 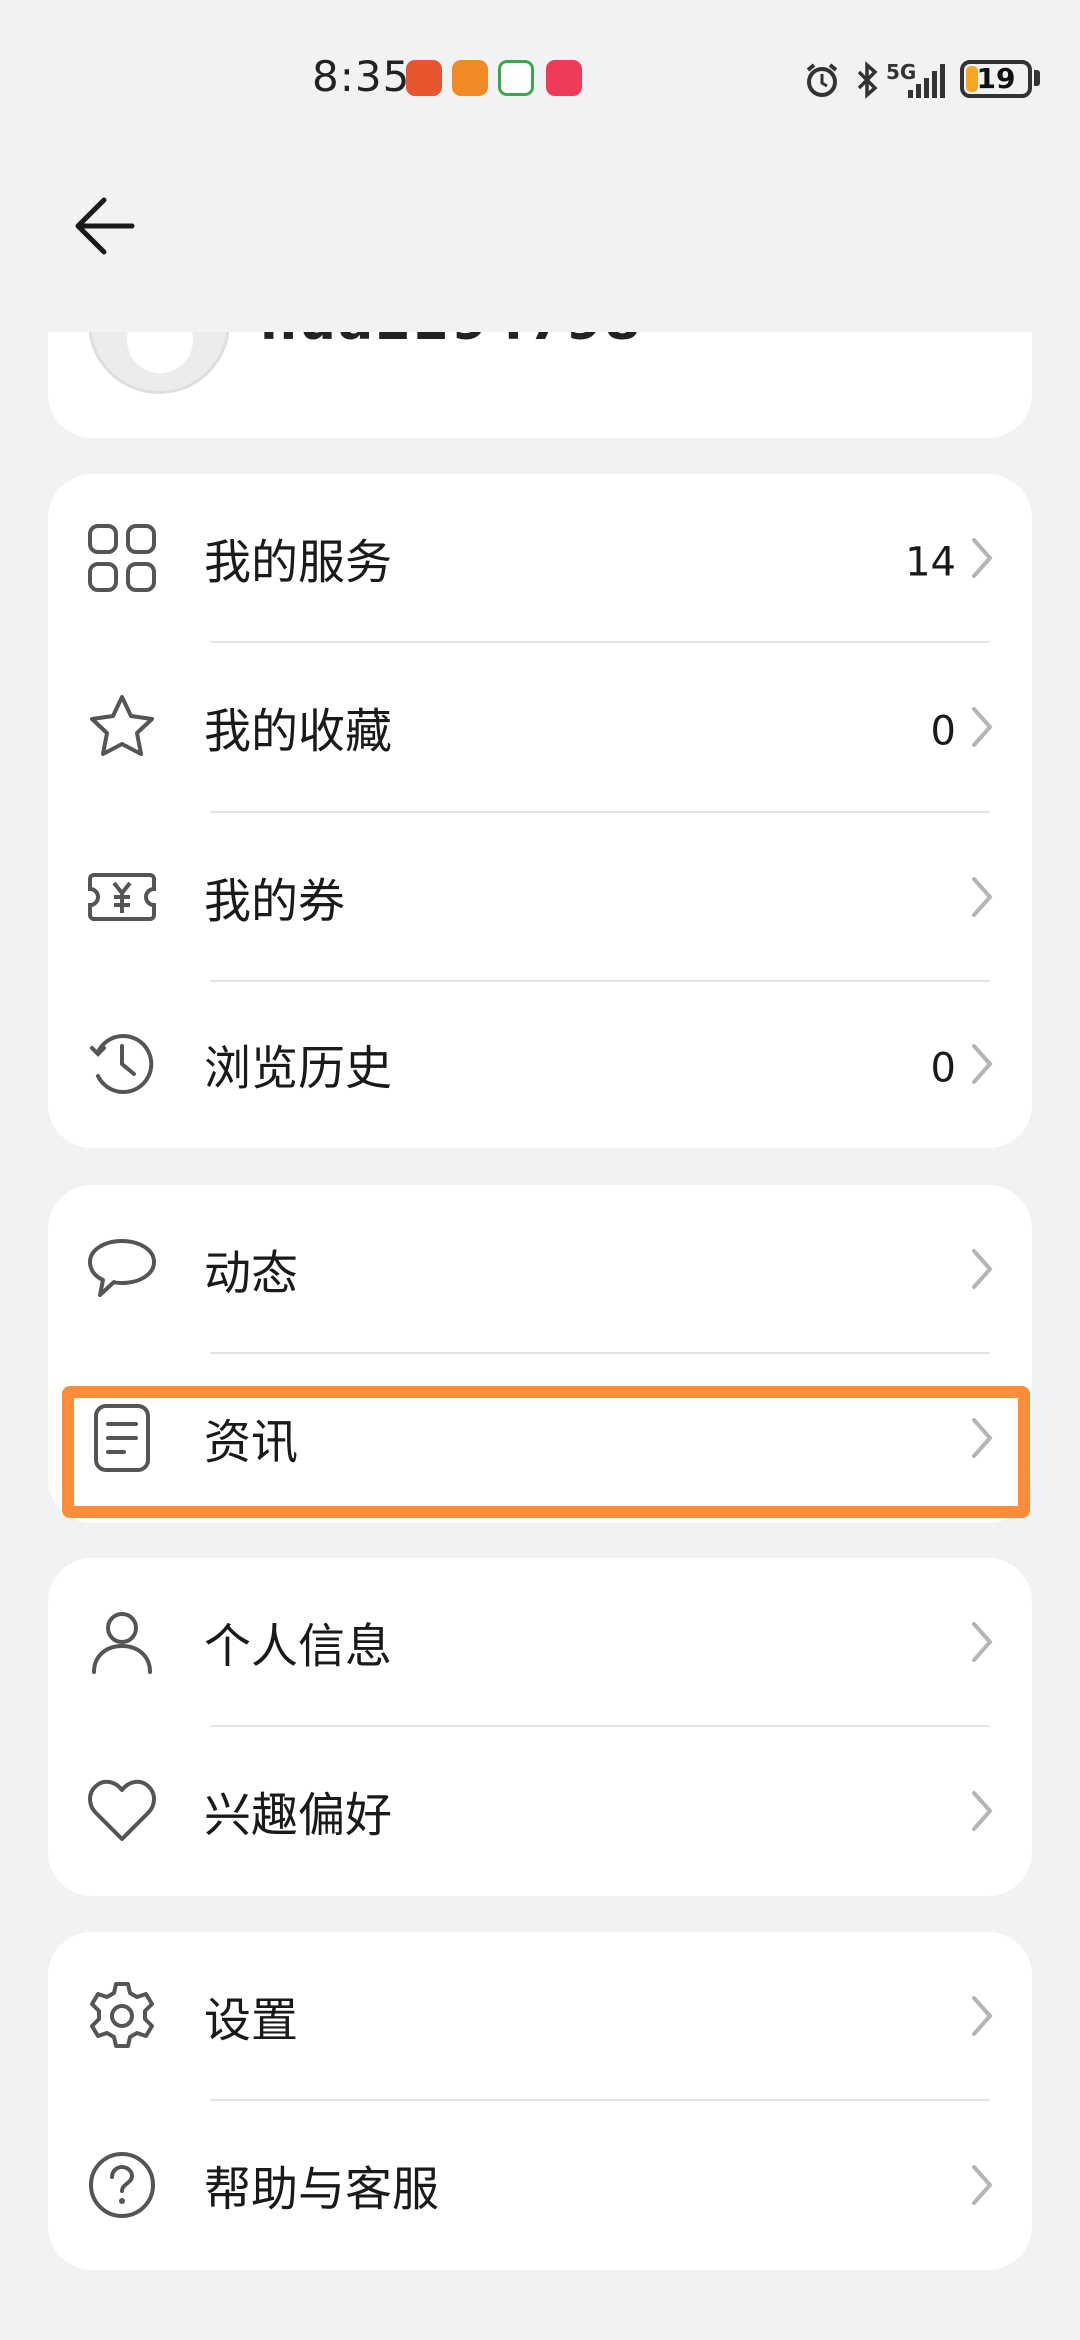 What do you see at coordinates (451, 342) in the screenshot?
I see `username: hua2294798` at bounding box center [451, 342].